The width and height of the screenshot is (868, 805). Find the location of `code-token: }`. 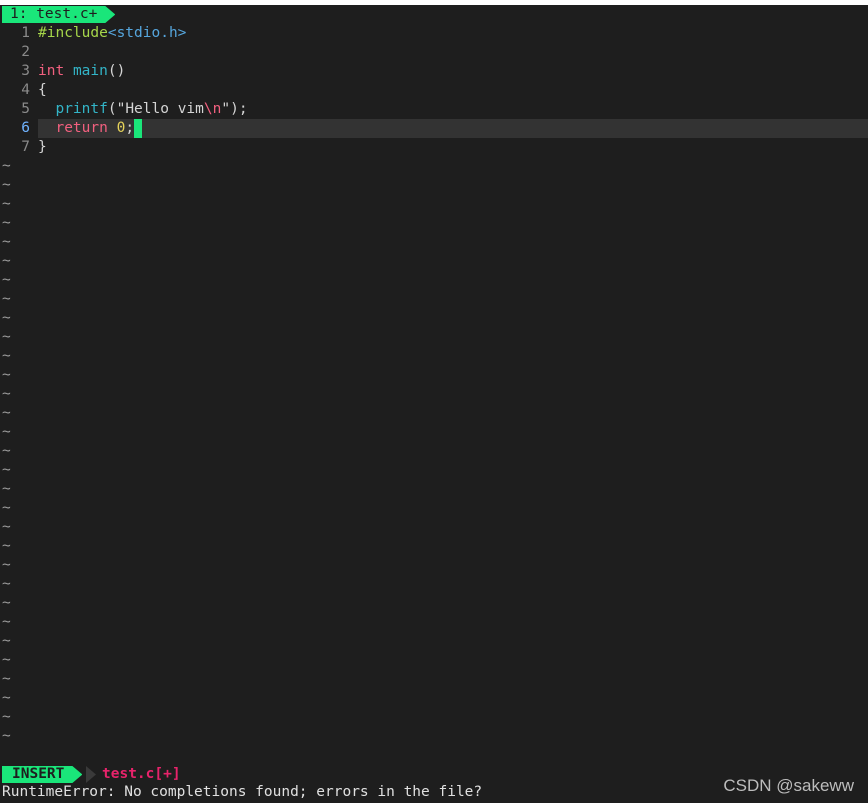

code-token: } is located at coordinates (42, 147).